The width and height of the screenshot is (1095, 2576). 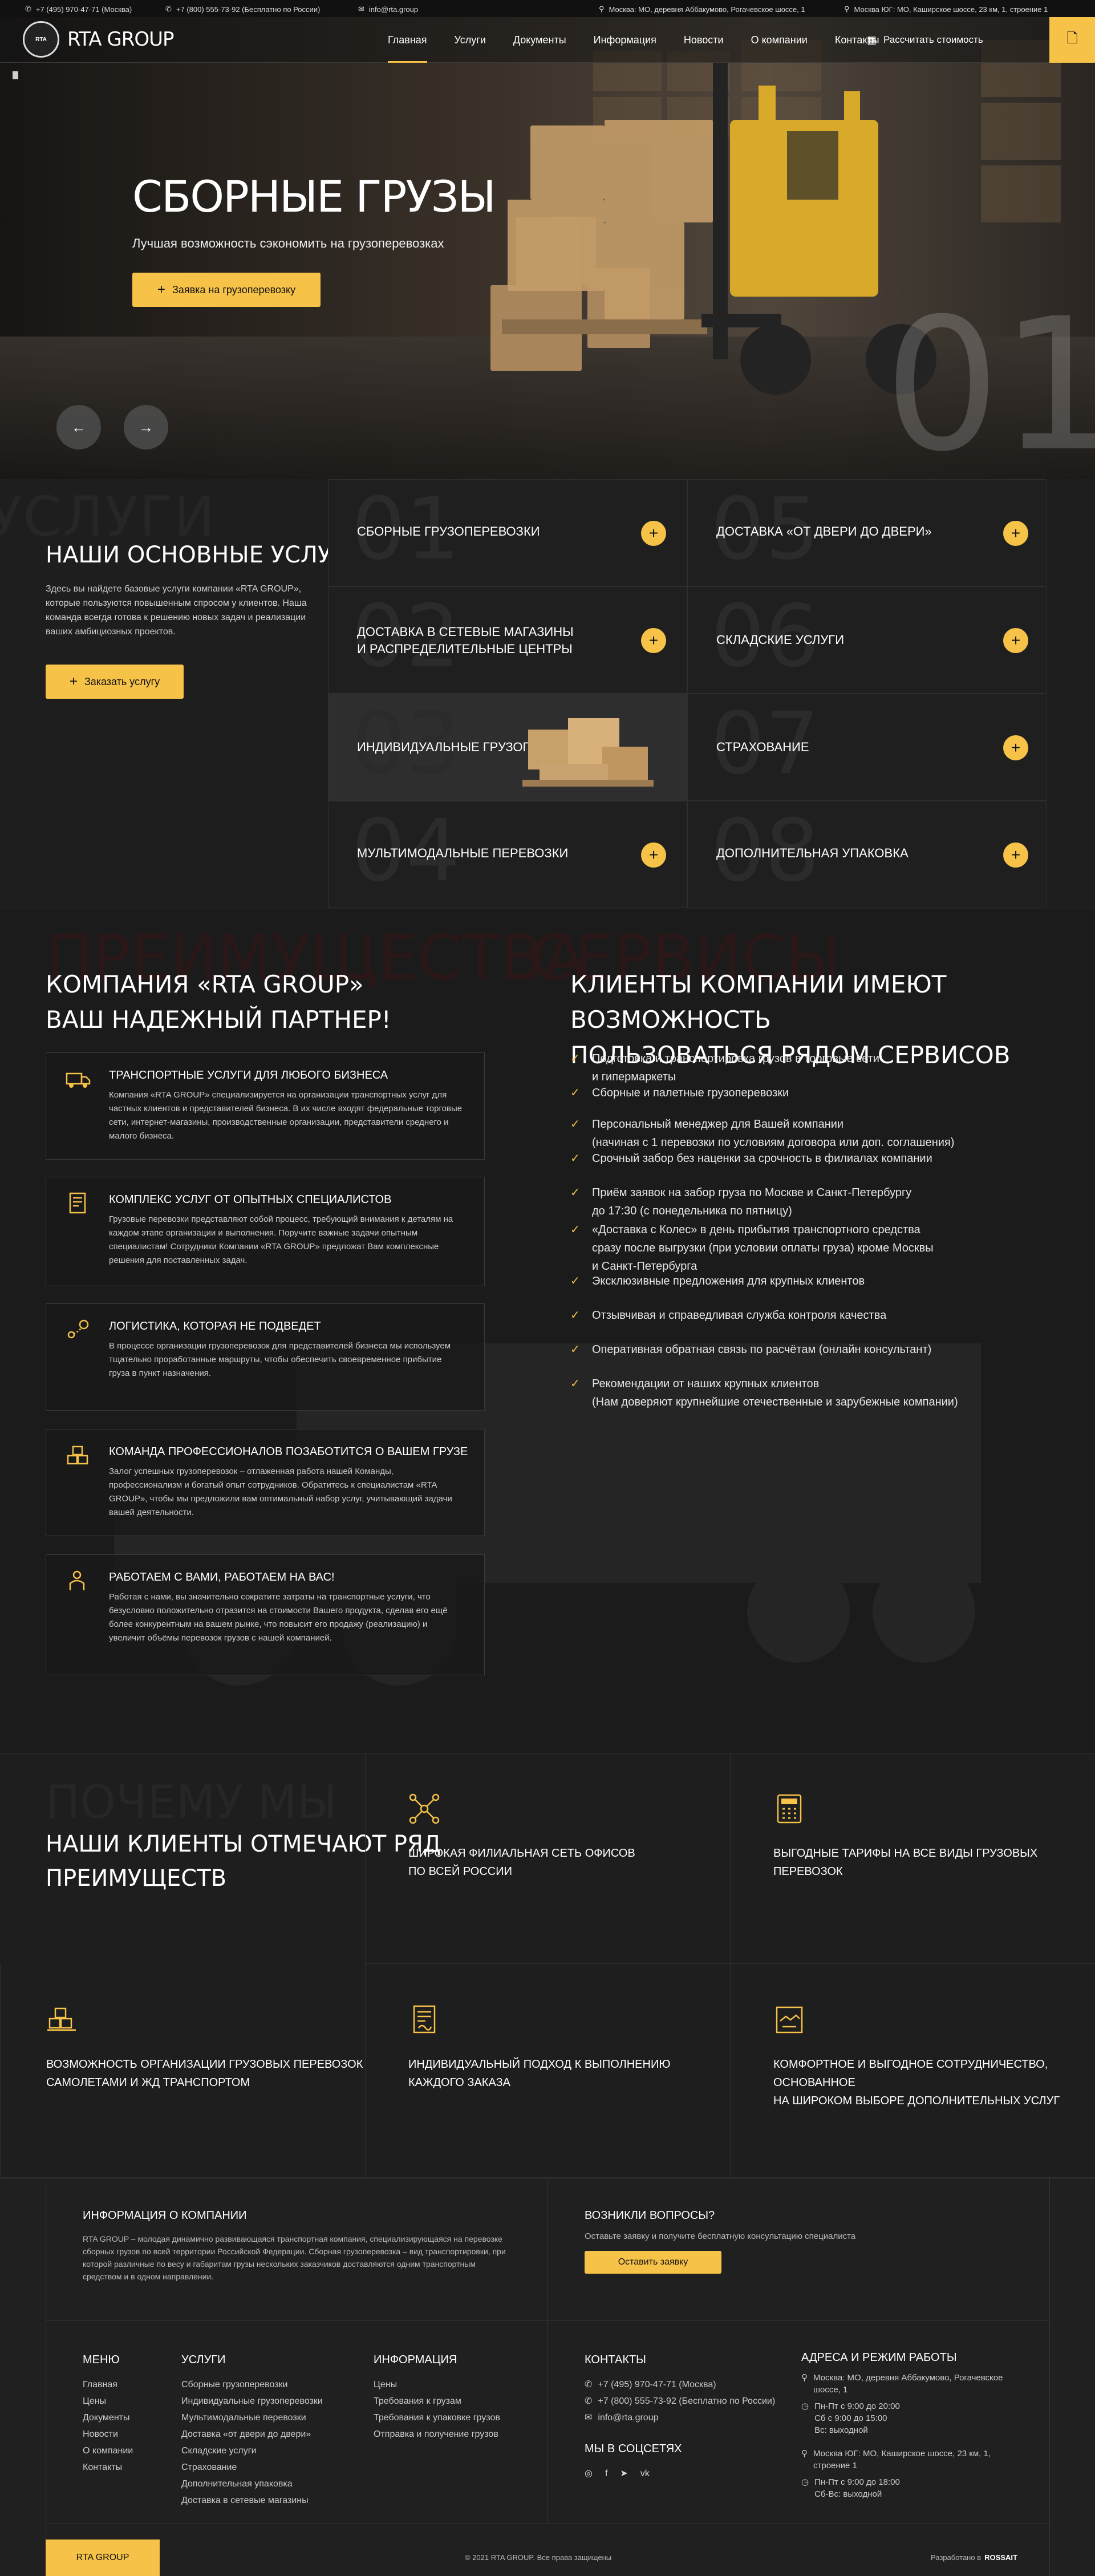 What do you see at coordinates (78, 427) in the screenshot?
I see `slider-prev-button: ←` at bounding box center [78, 427].